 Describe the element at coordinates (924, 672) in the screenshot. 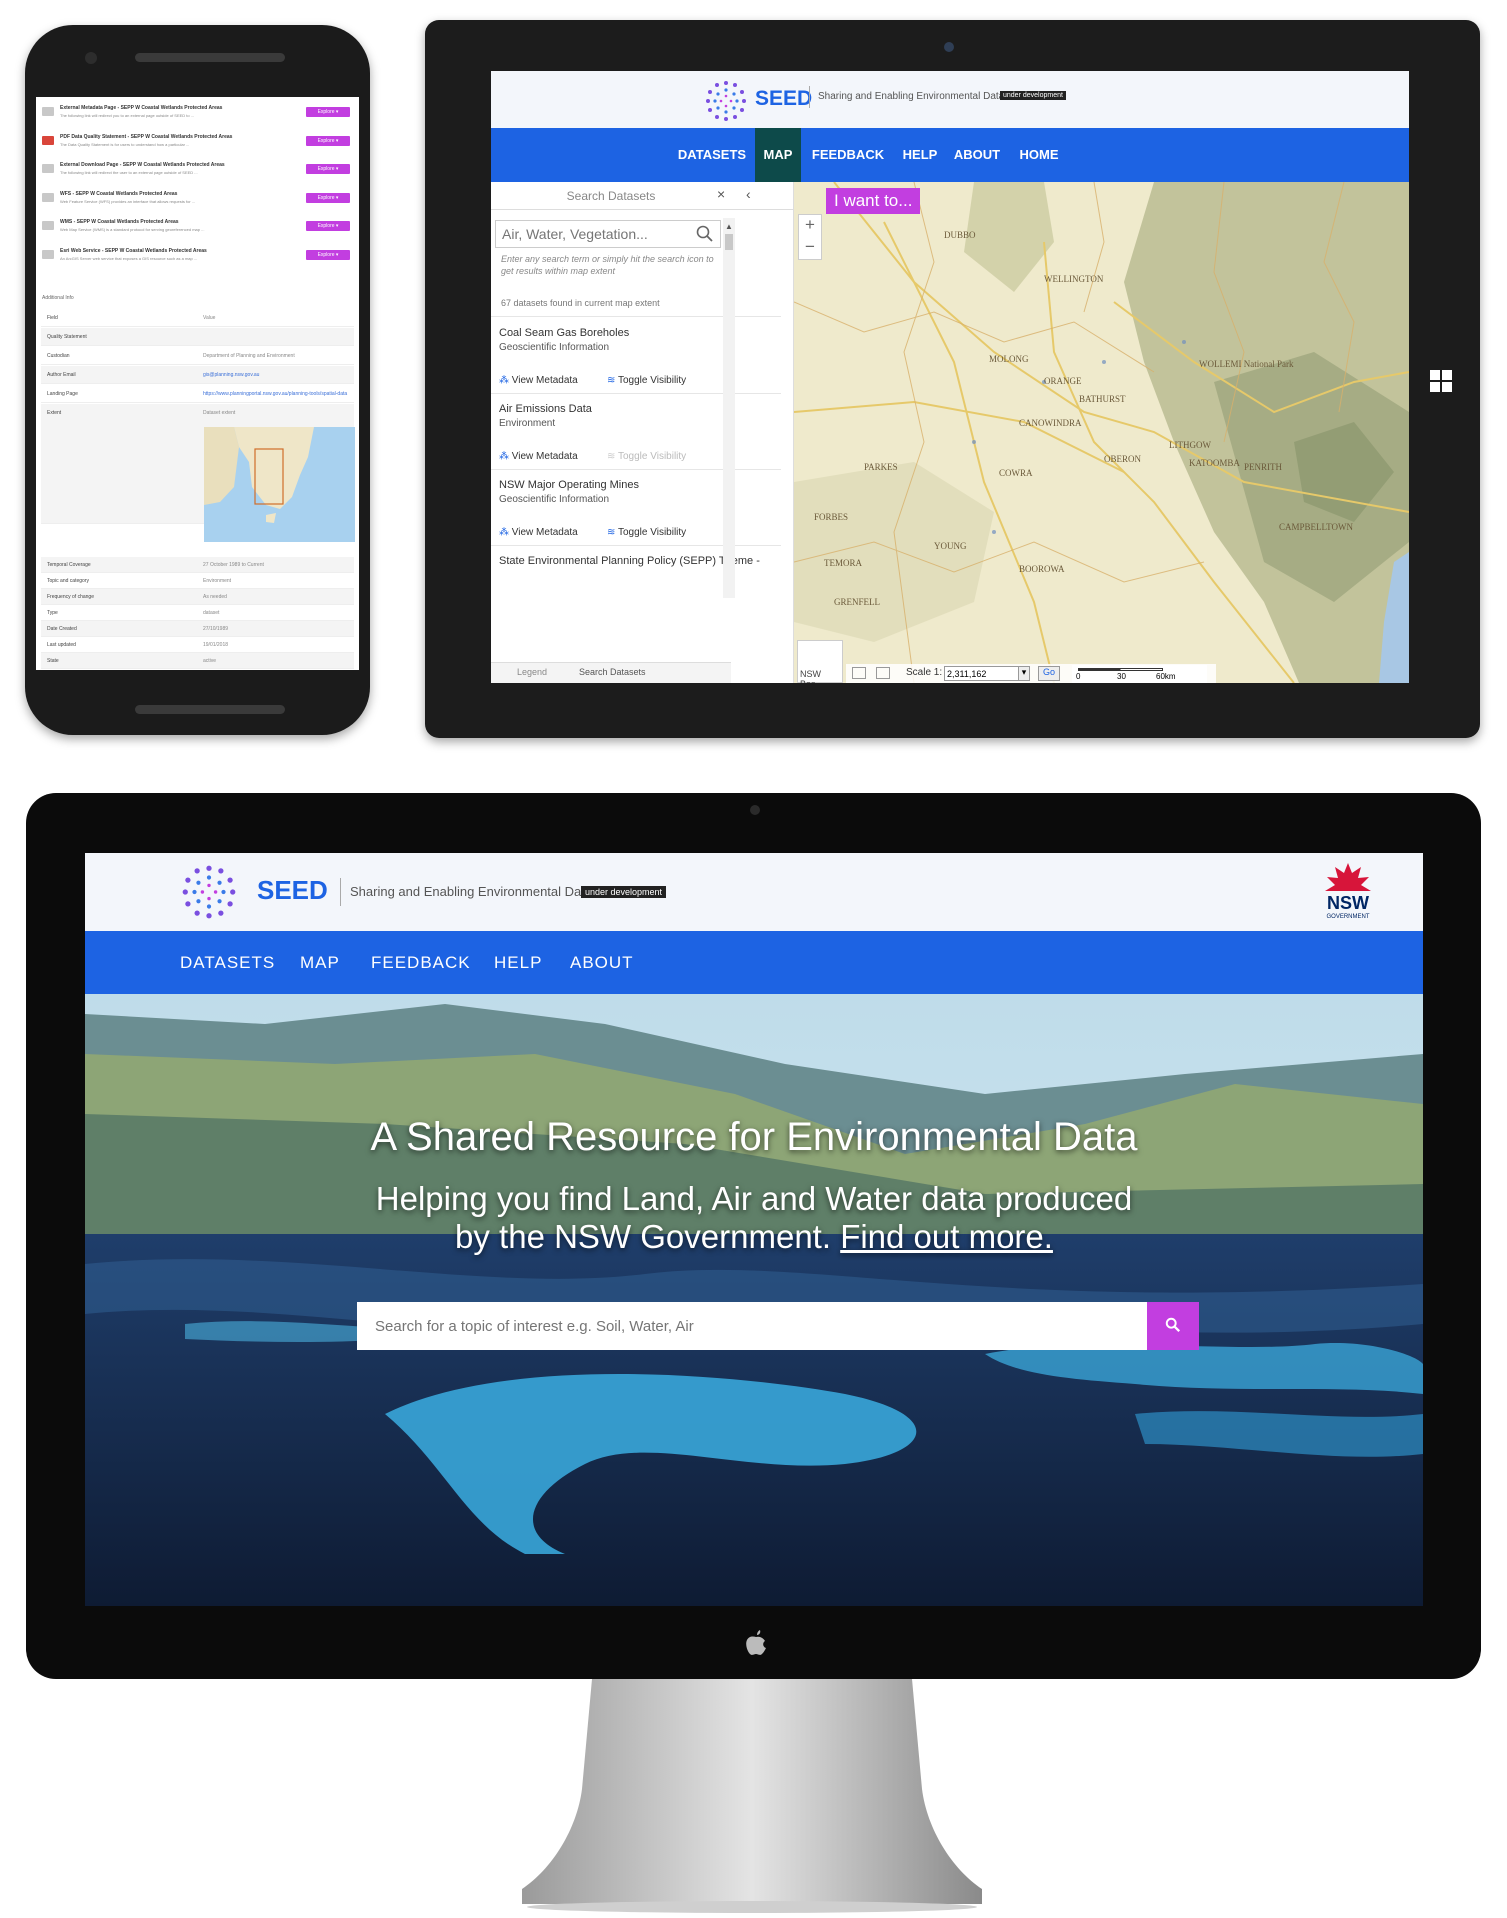

I see `scale-label: Scale 1:` at that location.